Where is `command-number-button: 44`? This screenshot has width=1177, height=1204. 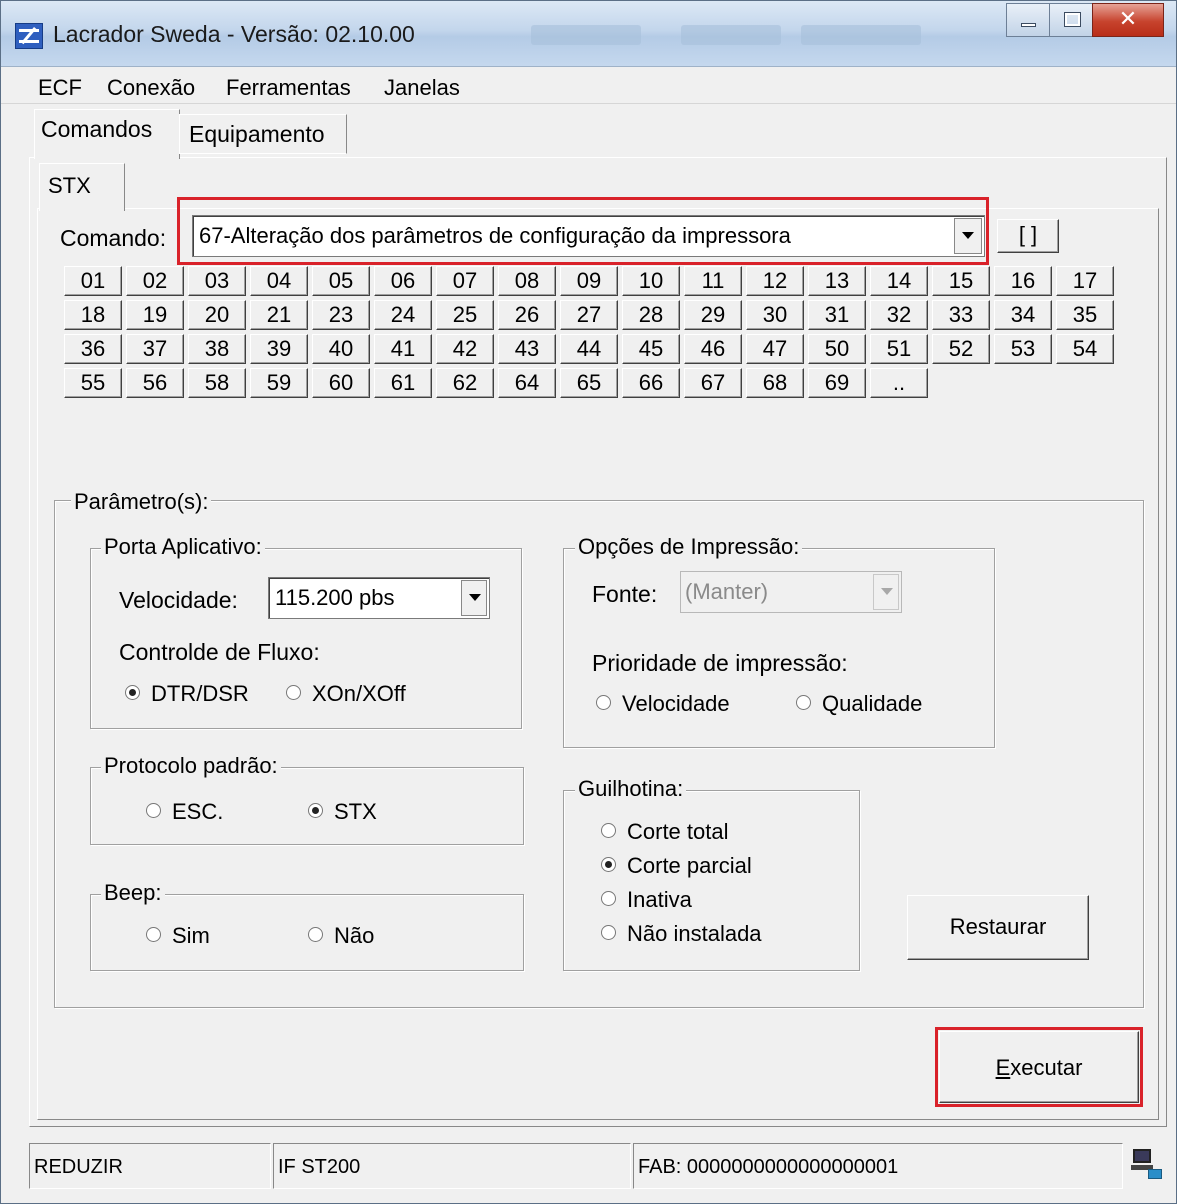 command-number-button: 44 is located at coordinates (589, 349).